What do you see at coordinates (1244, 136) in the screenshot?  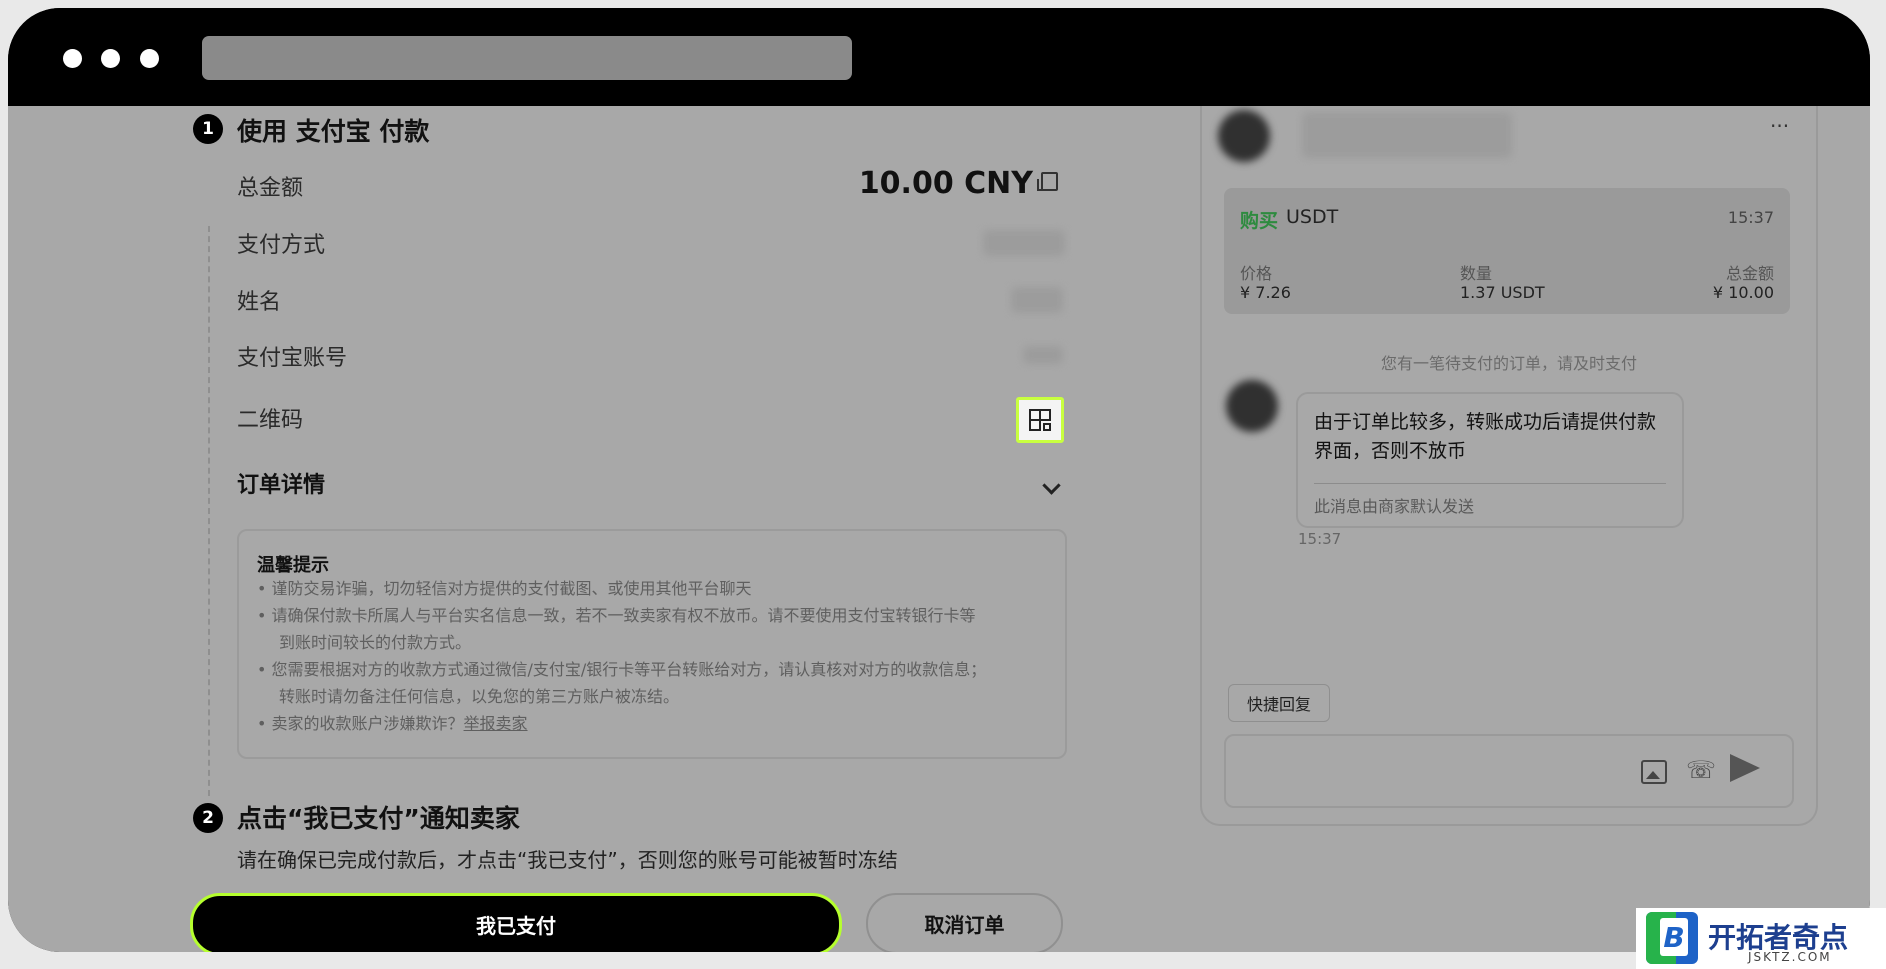 I see `seller-avatar` at bounding box center [1244, 136].